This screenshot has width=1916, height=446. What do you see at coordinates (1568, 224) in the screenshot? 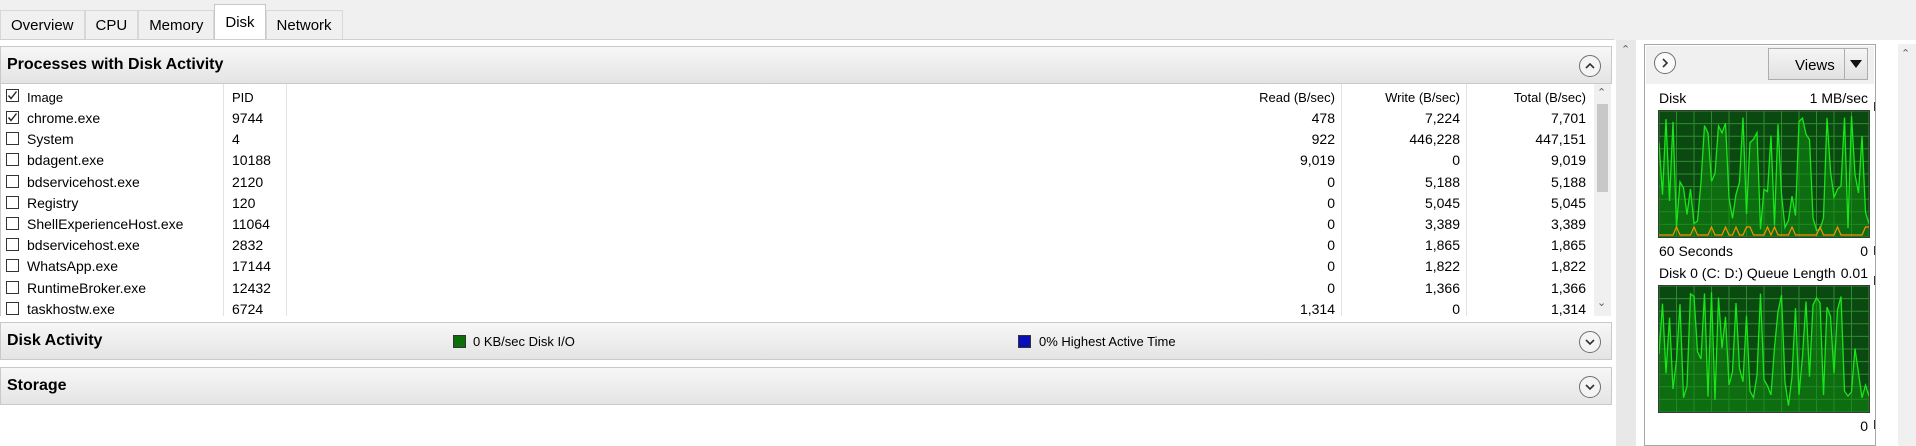
I see `process-total-rate: 3,389` at bounding box center [1568, 224].